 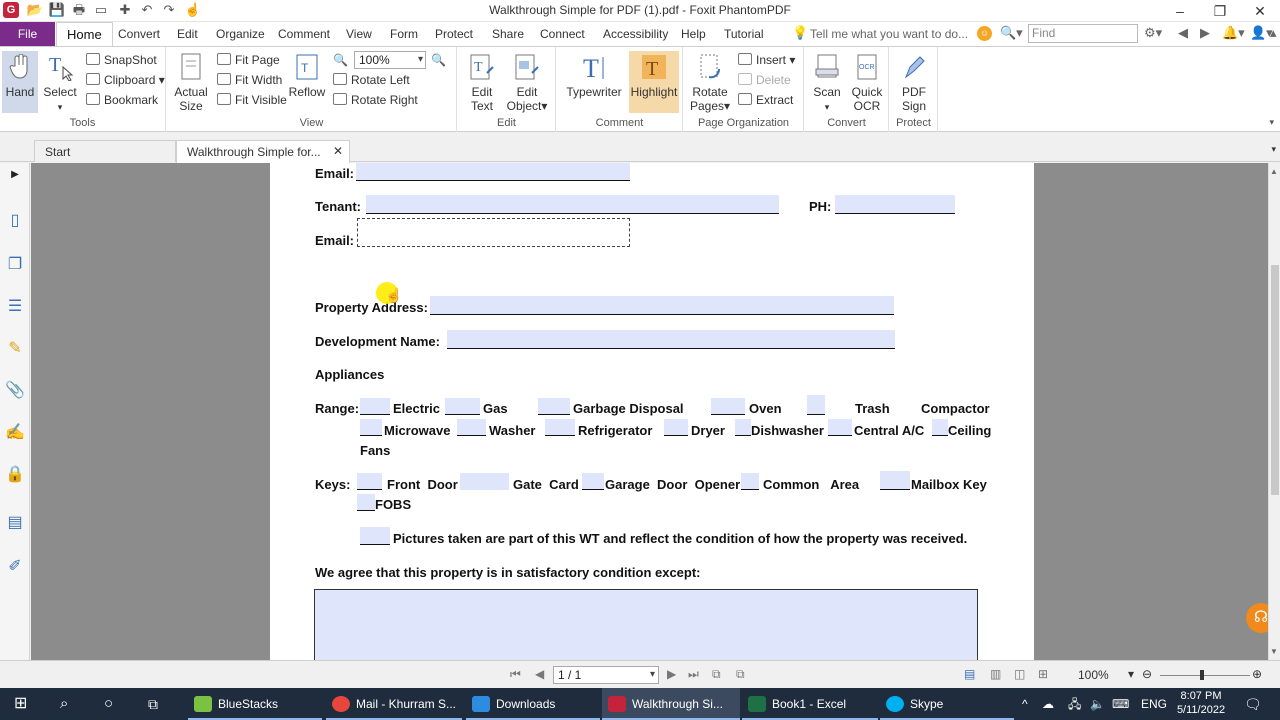 I want to click on expand-panel-icon: ▶, so click(x=15, y=175).